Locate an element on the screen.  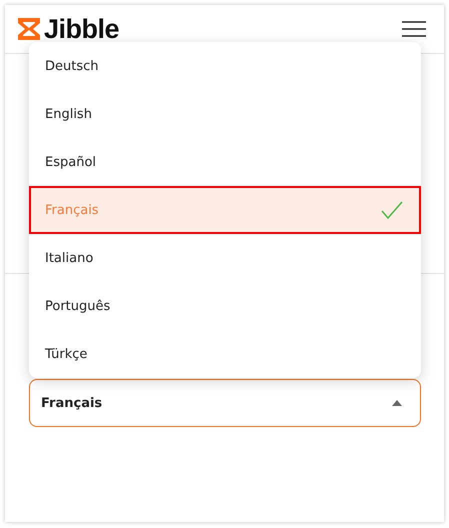
language-select: Français is located at coordinates (225, 403).